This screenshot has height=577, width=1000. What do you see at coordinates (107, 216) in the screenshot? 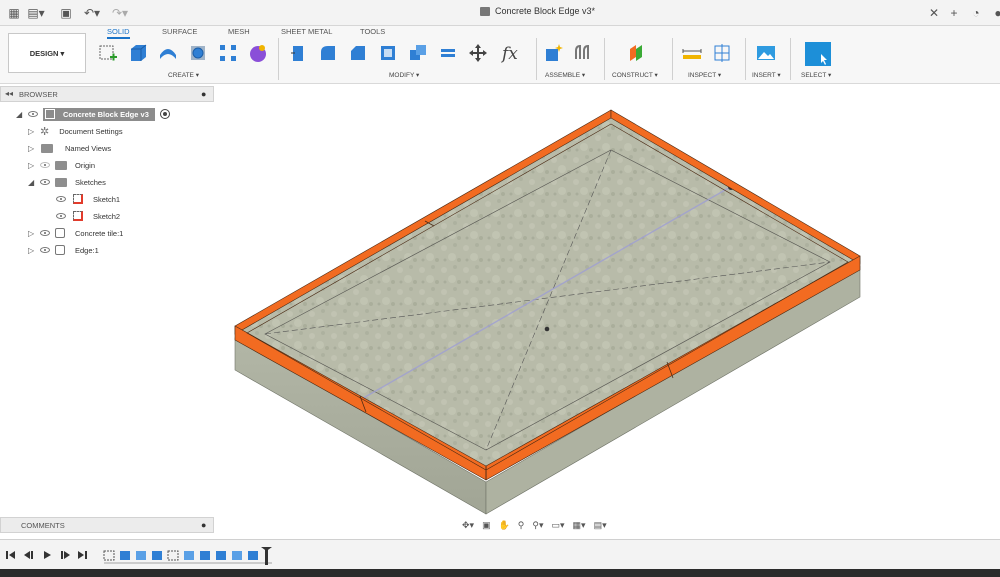
I see `tree-item-label: Sketch2` at bounding box center [107, 216].